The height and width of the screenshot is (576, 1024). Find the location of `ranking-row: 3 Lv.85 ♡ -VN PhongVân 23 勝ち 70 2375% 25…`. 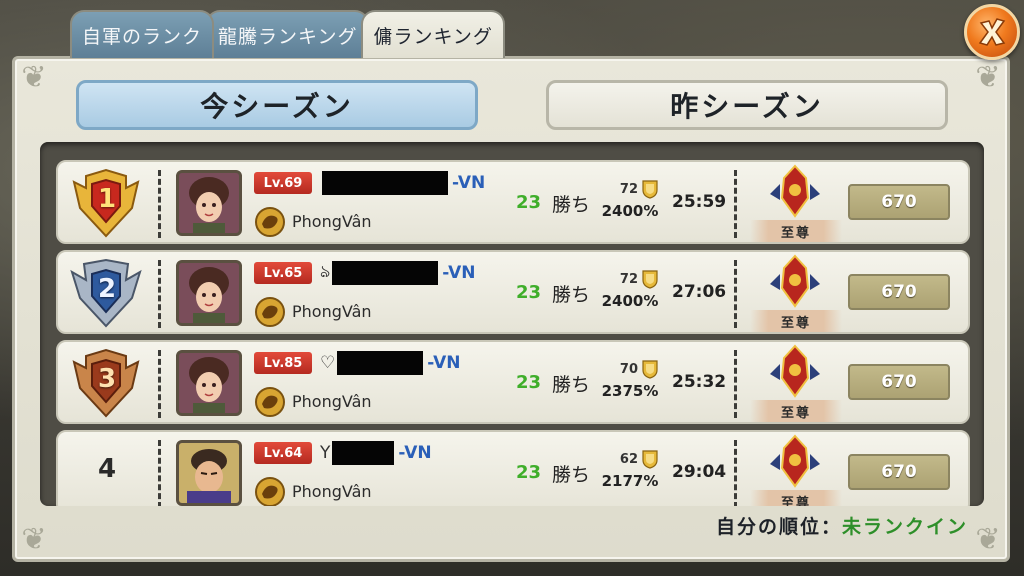

ranking-row: 3 Lv.85 ♡ -VN PhongVân 23 勝ち 70 2375% 25… is located at coordinates (513, 382).